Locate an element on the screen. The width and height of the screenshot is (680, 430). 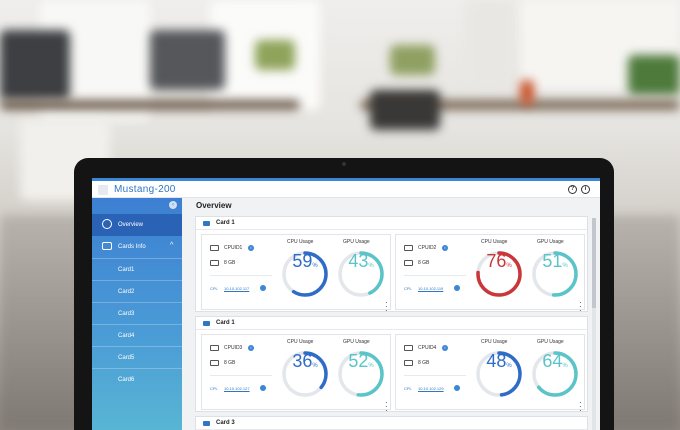
gpu-usage-value: 52% is located at coordinates (361, 361).